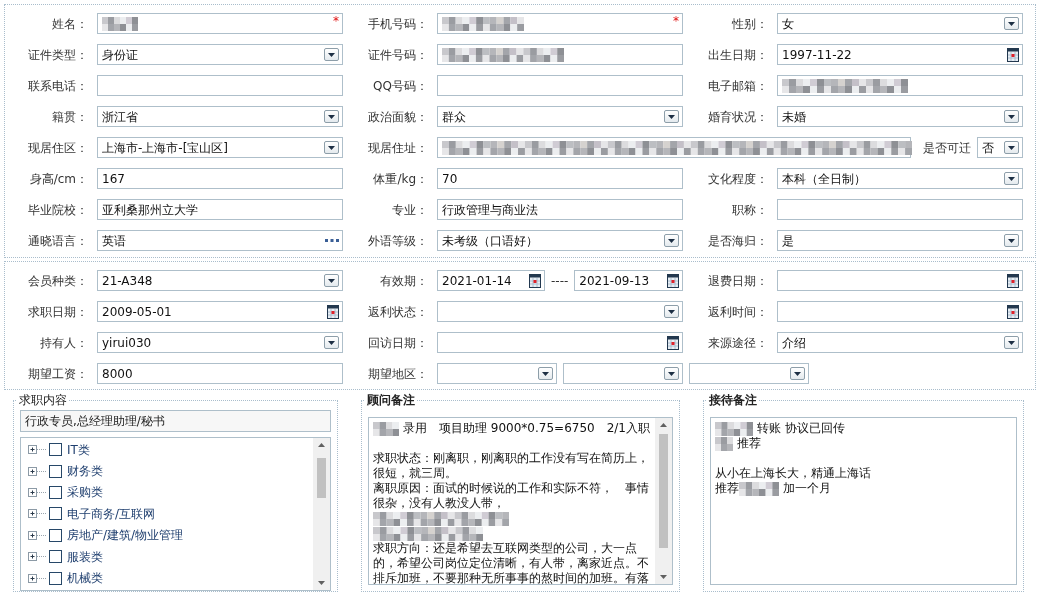 The height and width of the screenshot is (593, 1041). Describe the element at coordinates (415, 473) in the screenshot. I see `note-text: 很短，就三周。` at that location.